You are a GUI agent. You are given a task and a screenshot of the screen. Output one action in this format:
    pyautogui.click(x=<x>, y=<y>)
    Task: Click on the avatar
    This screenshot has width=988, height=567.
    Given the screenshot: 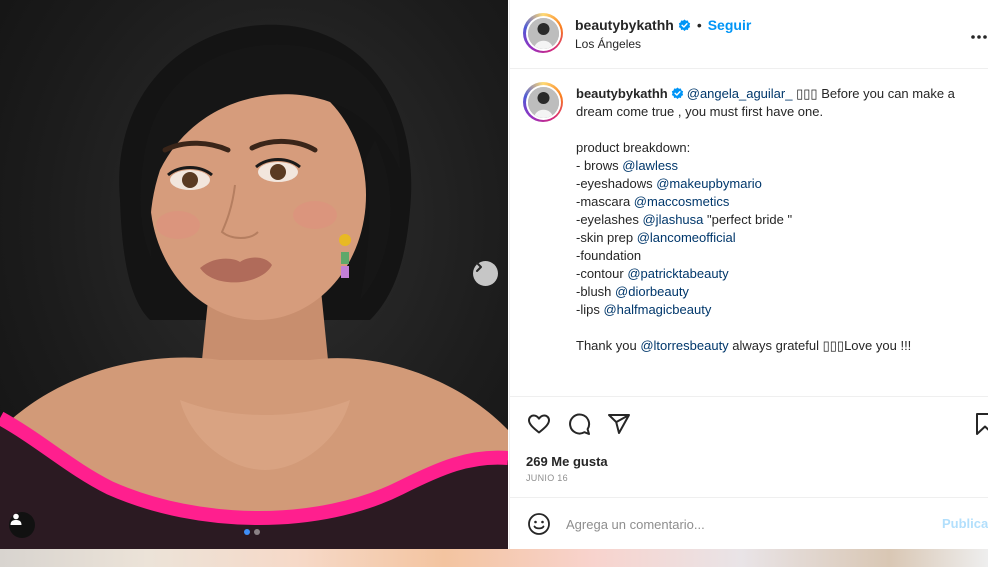 What is the action you would take?
    pyautogui.click(x=543, y=33)
    